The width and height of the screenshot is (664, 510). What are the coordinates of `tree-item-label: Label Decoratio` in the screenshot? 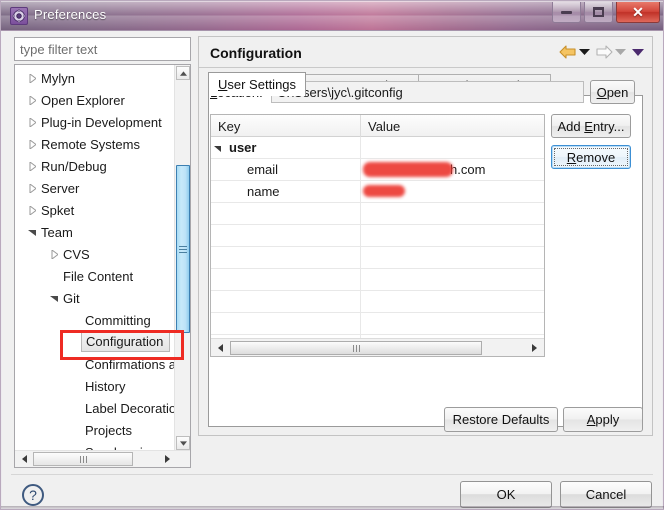 It's located at (130, 408).